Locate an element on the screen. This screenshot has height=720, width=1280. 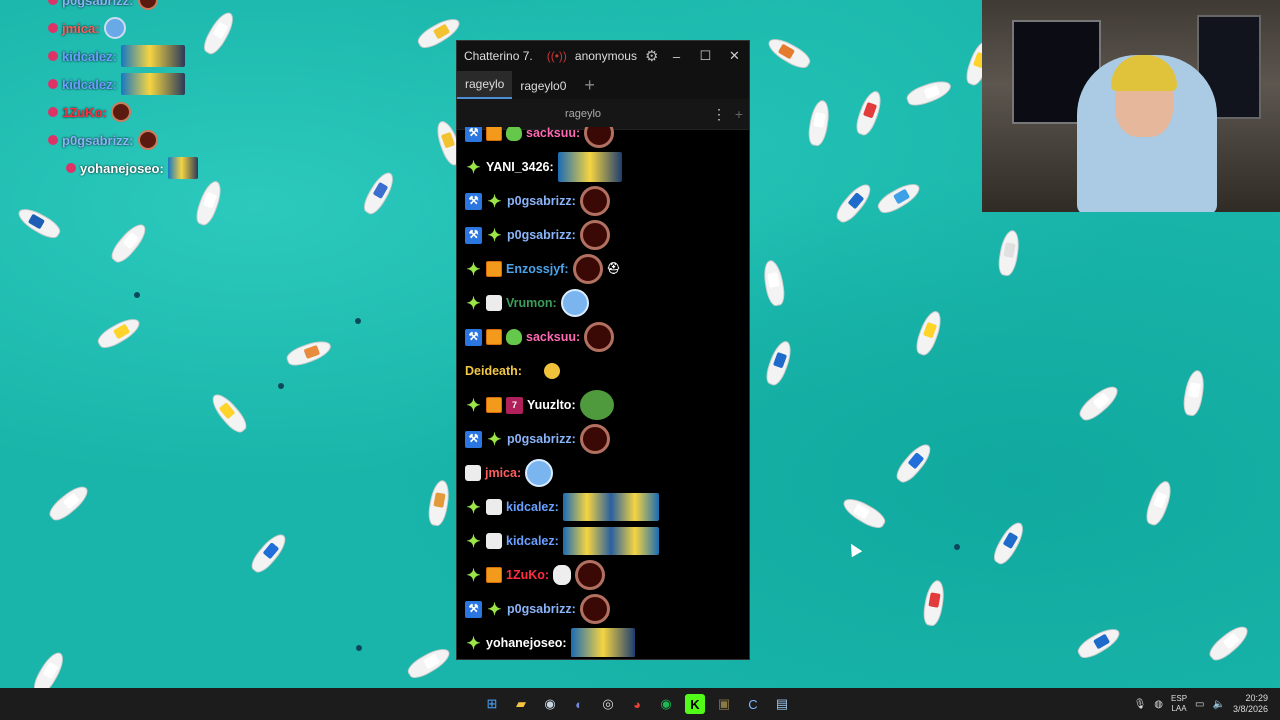
obs-icon: ◎ is located at coordinates (608, 704).